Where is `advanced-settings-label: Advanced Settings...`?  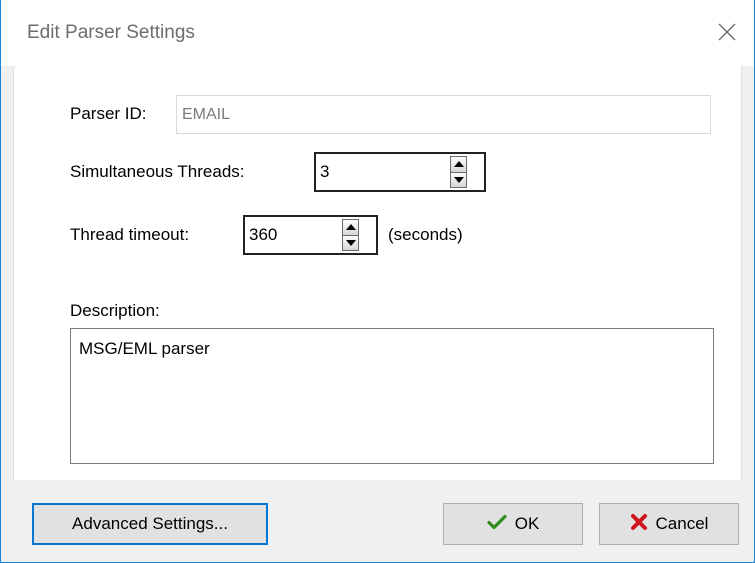
advanced-settings-label: Advanced Settings... is located at coordinates (150, 523).